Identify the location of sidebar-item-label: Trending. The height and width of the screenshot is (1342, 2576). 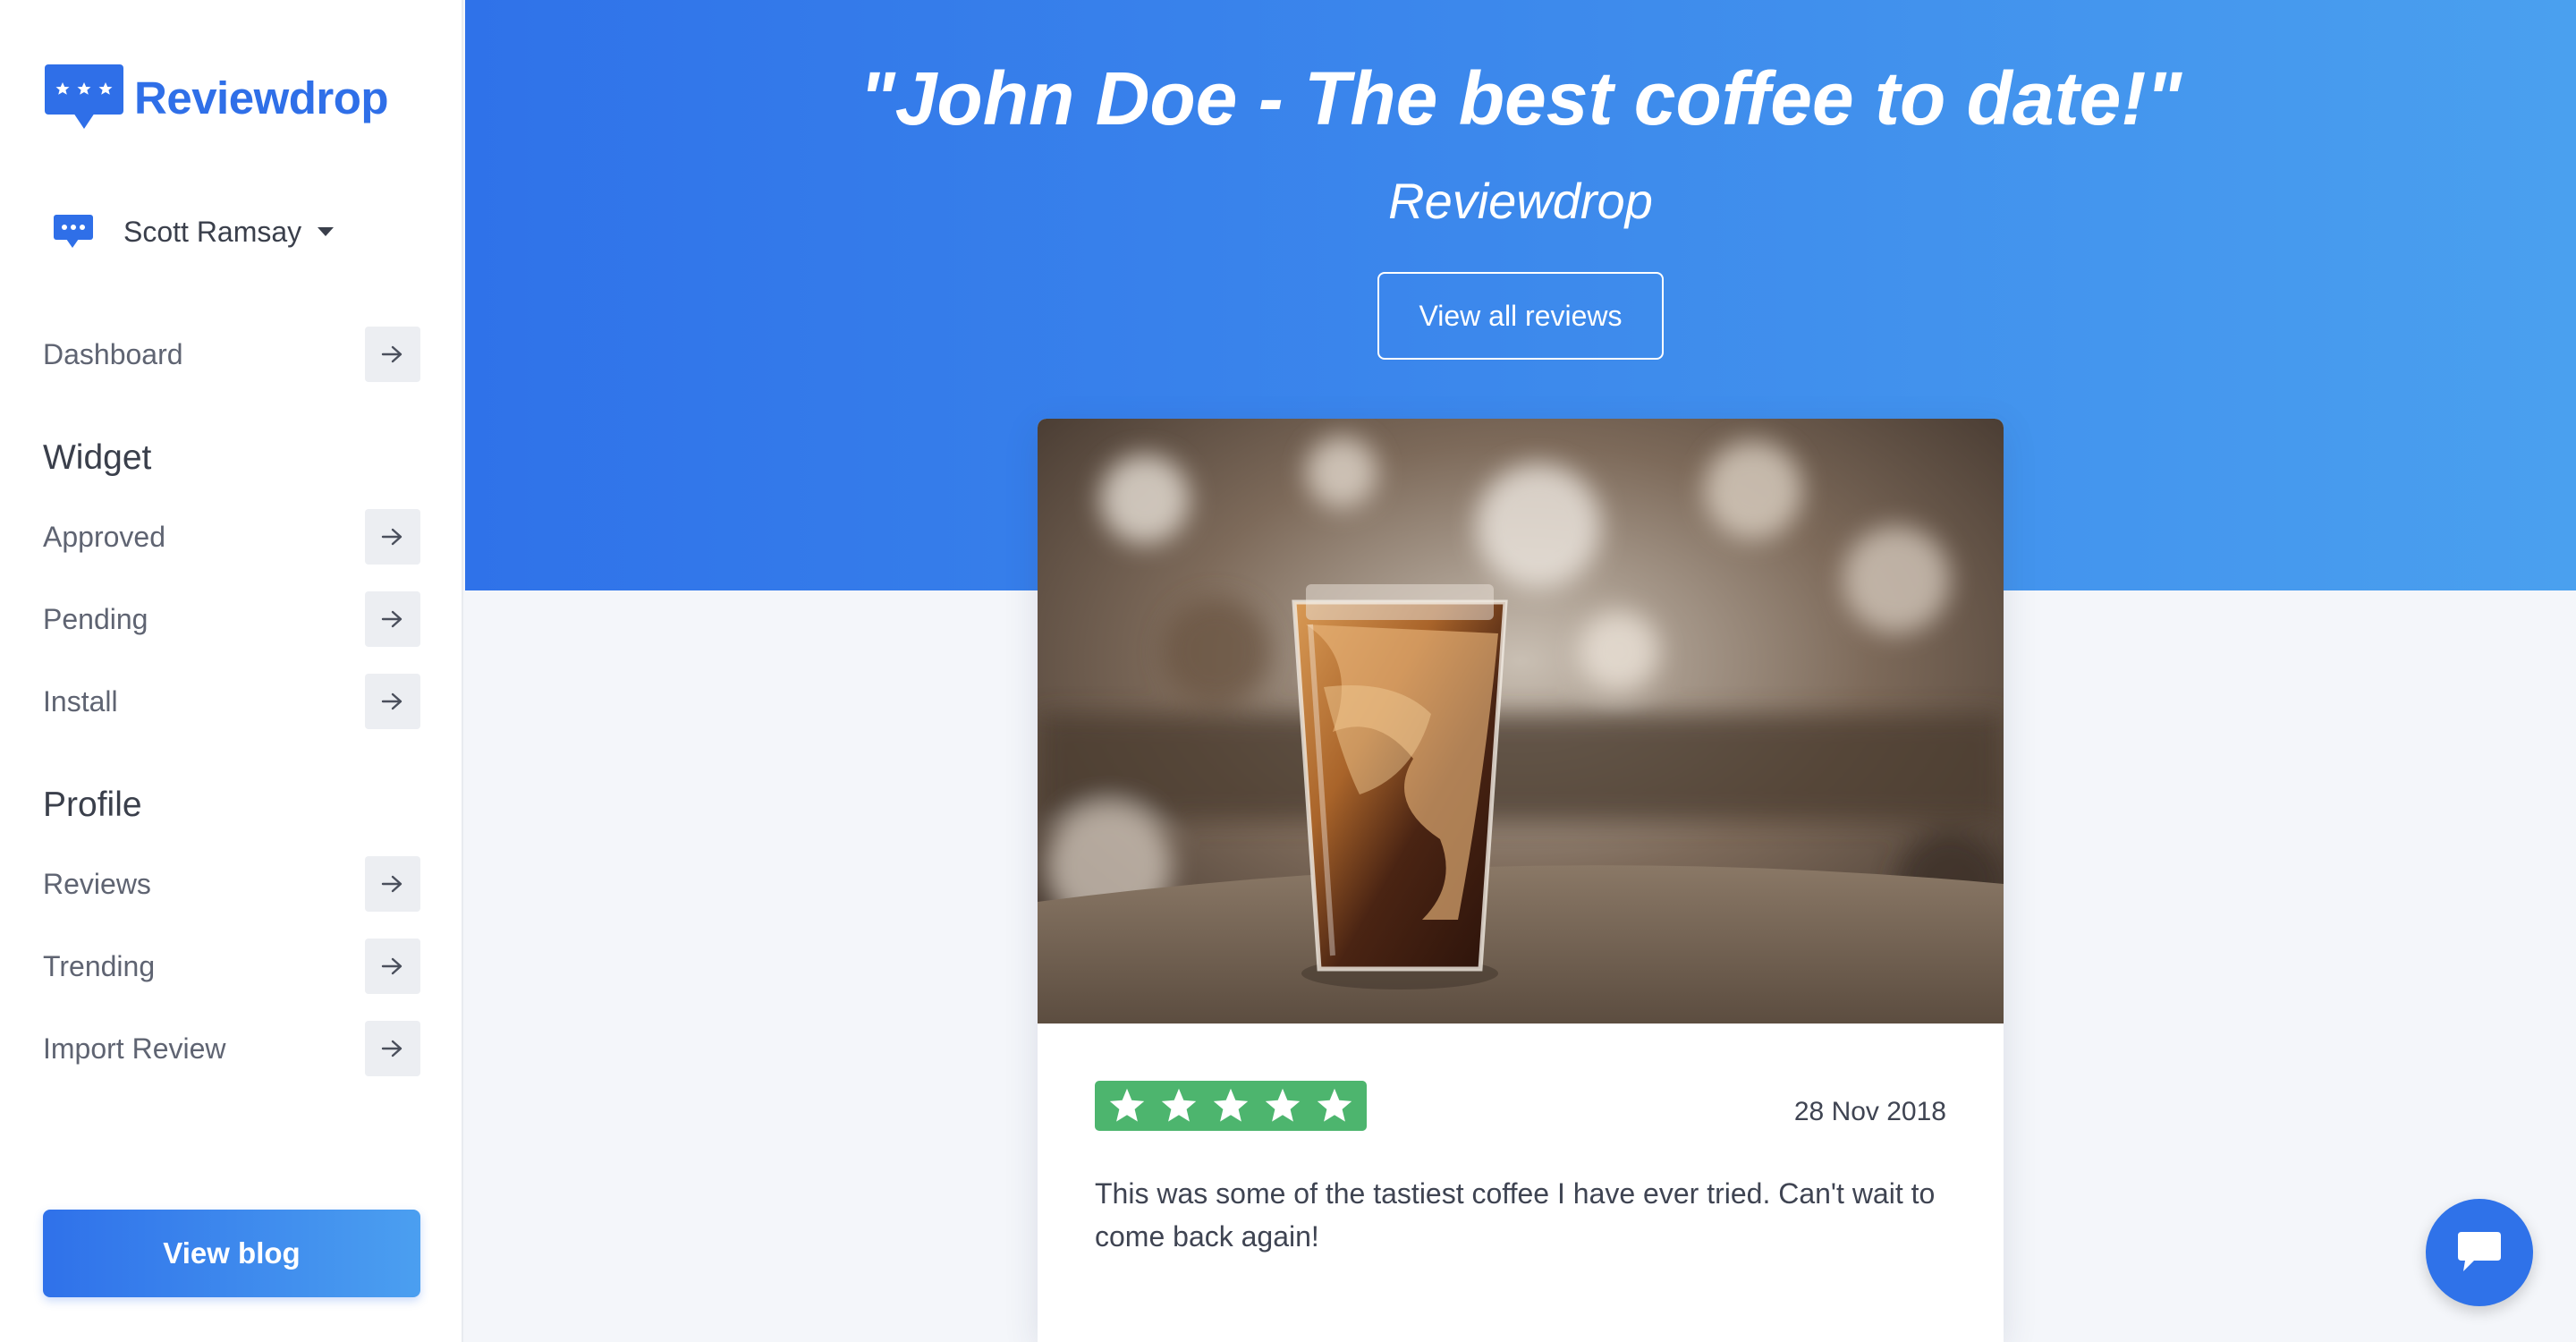
(99, 966).